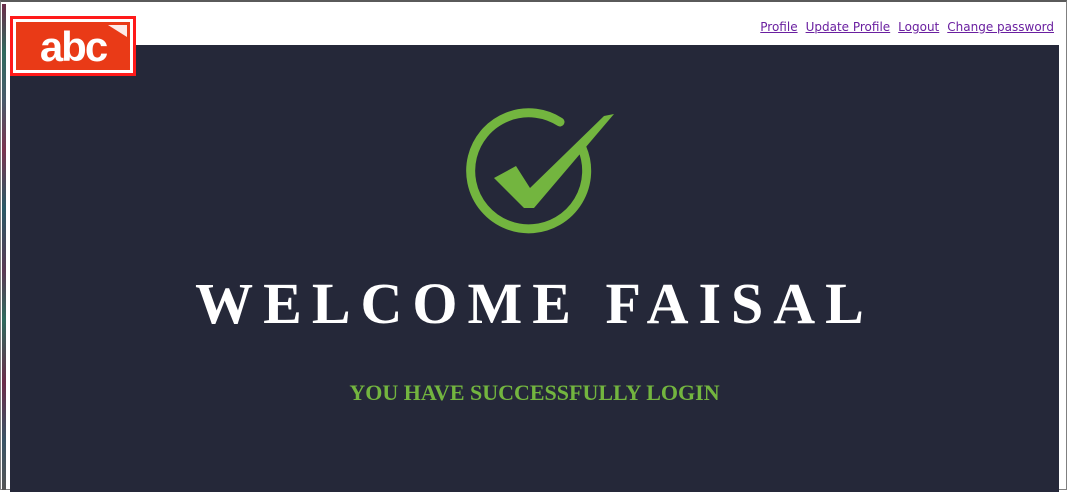 The width and height of the screenshot is (1067, 492). I want to click on svg-text: abc, so click(74, 46).